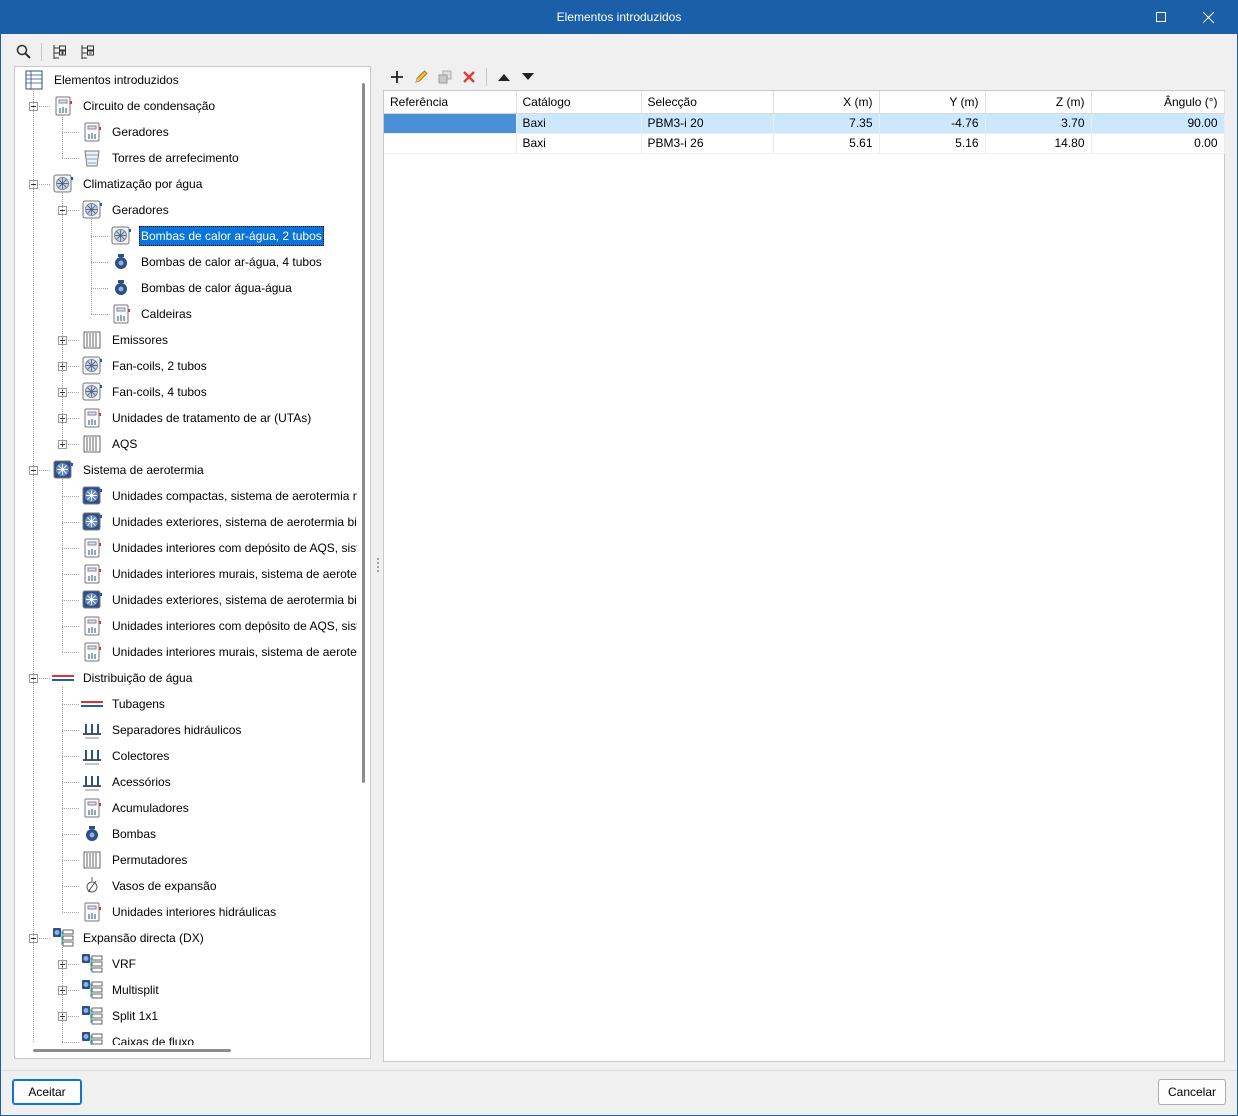  I want to click on tree-item: Unidades interiores hidráulicas, so click(179, 912).